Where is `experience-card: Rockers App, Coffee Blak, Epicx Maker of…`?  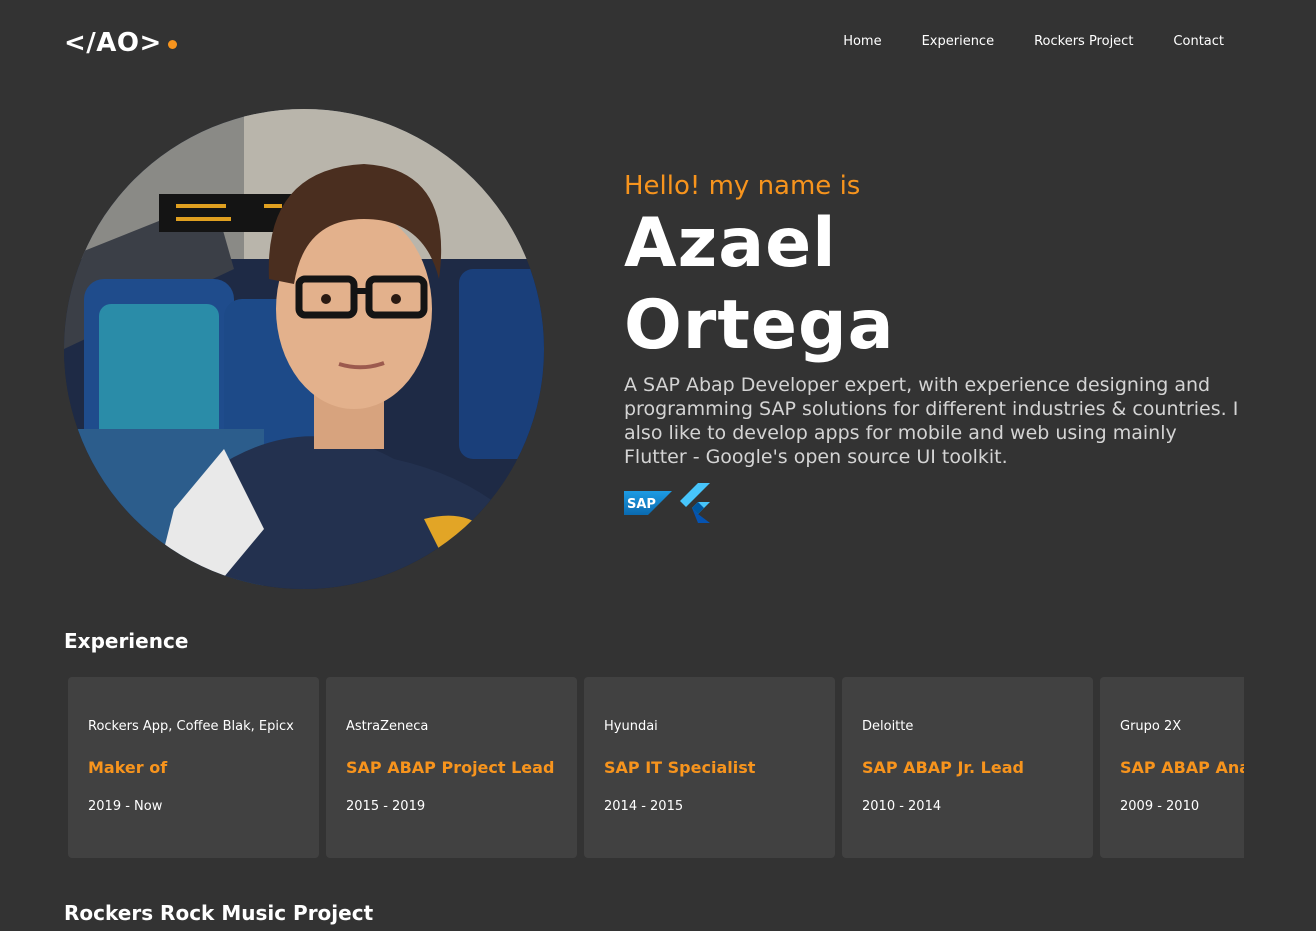 experience-card: Rockers App, Coffee Blak, Epicx Maker of… is located at coordinates (193, 767).